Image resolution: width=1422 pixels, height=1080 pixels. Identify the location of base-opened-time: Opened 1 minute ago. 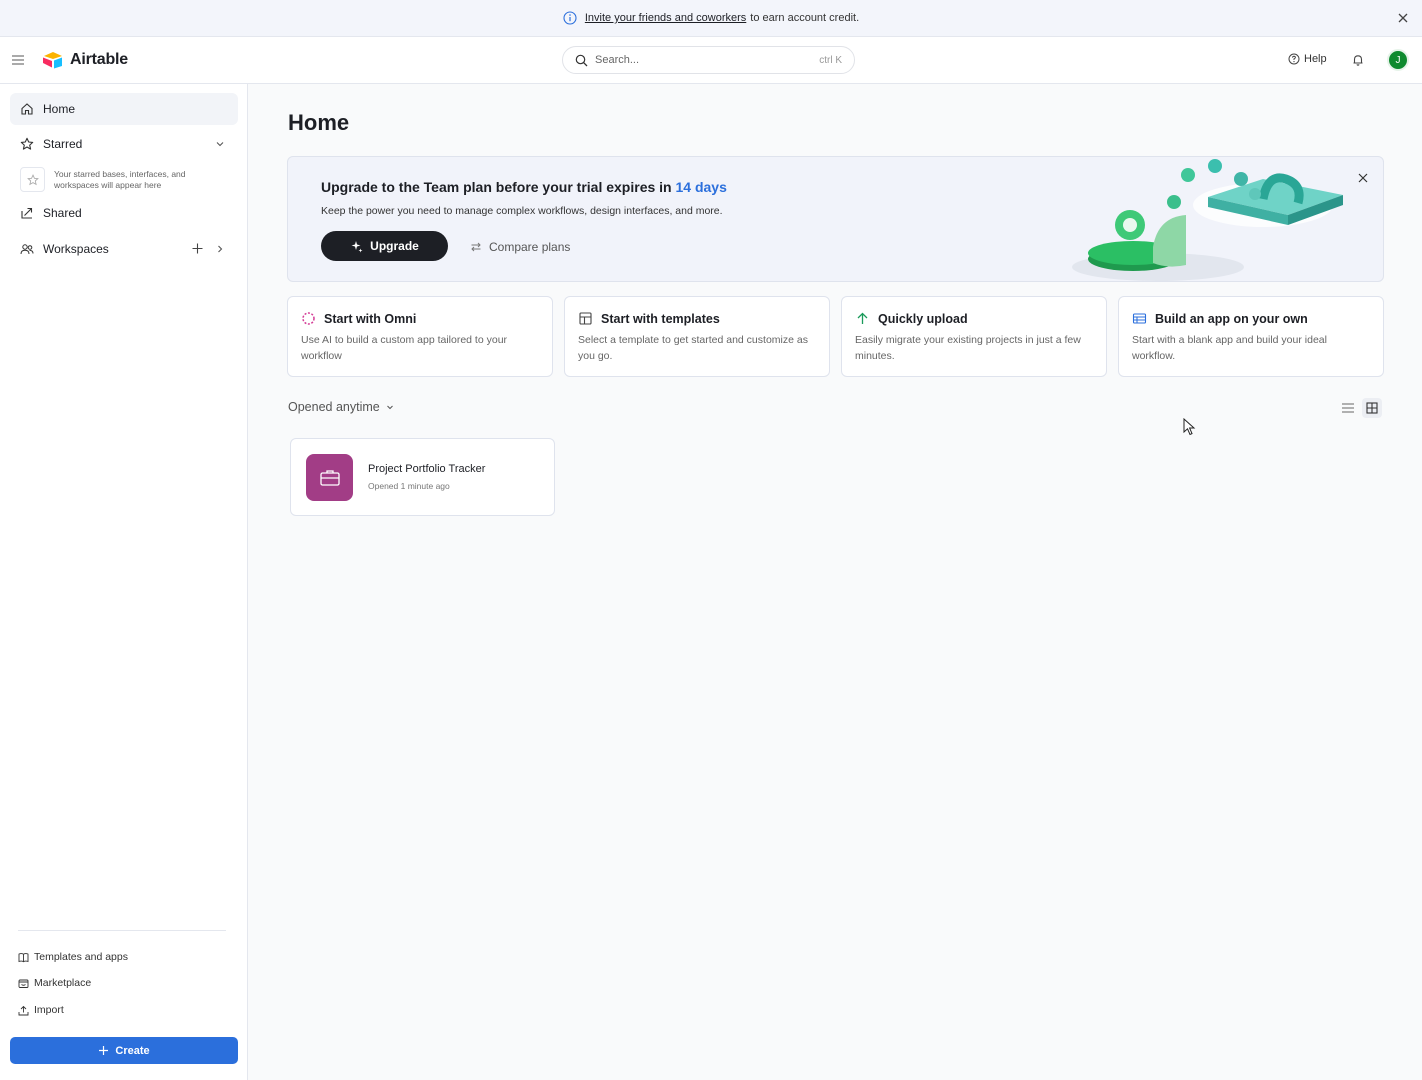
(409, 486).